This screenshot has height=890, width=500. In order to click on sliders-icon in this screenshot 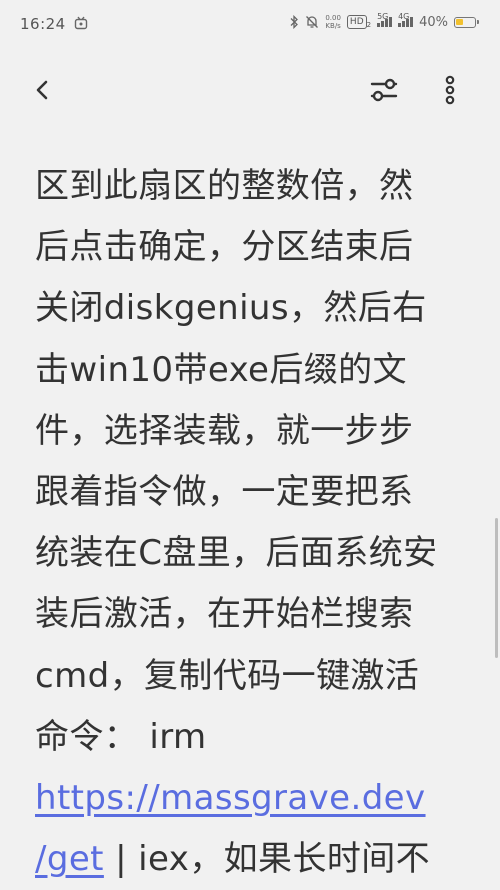, I will do `click(384, 90)`.